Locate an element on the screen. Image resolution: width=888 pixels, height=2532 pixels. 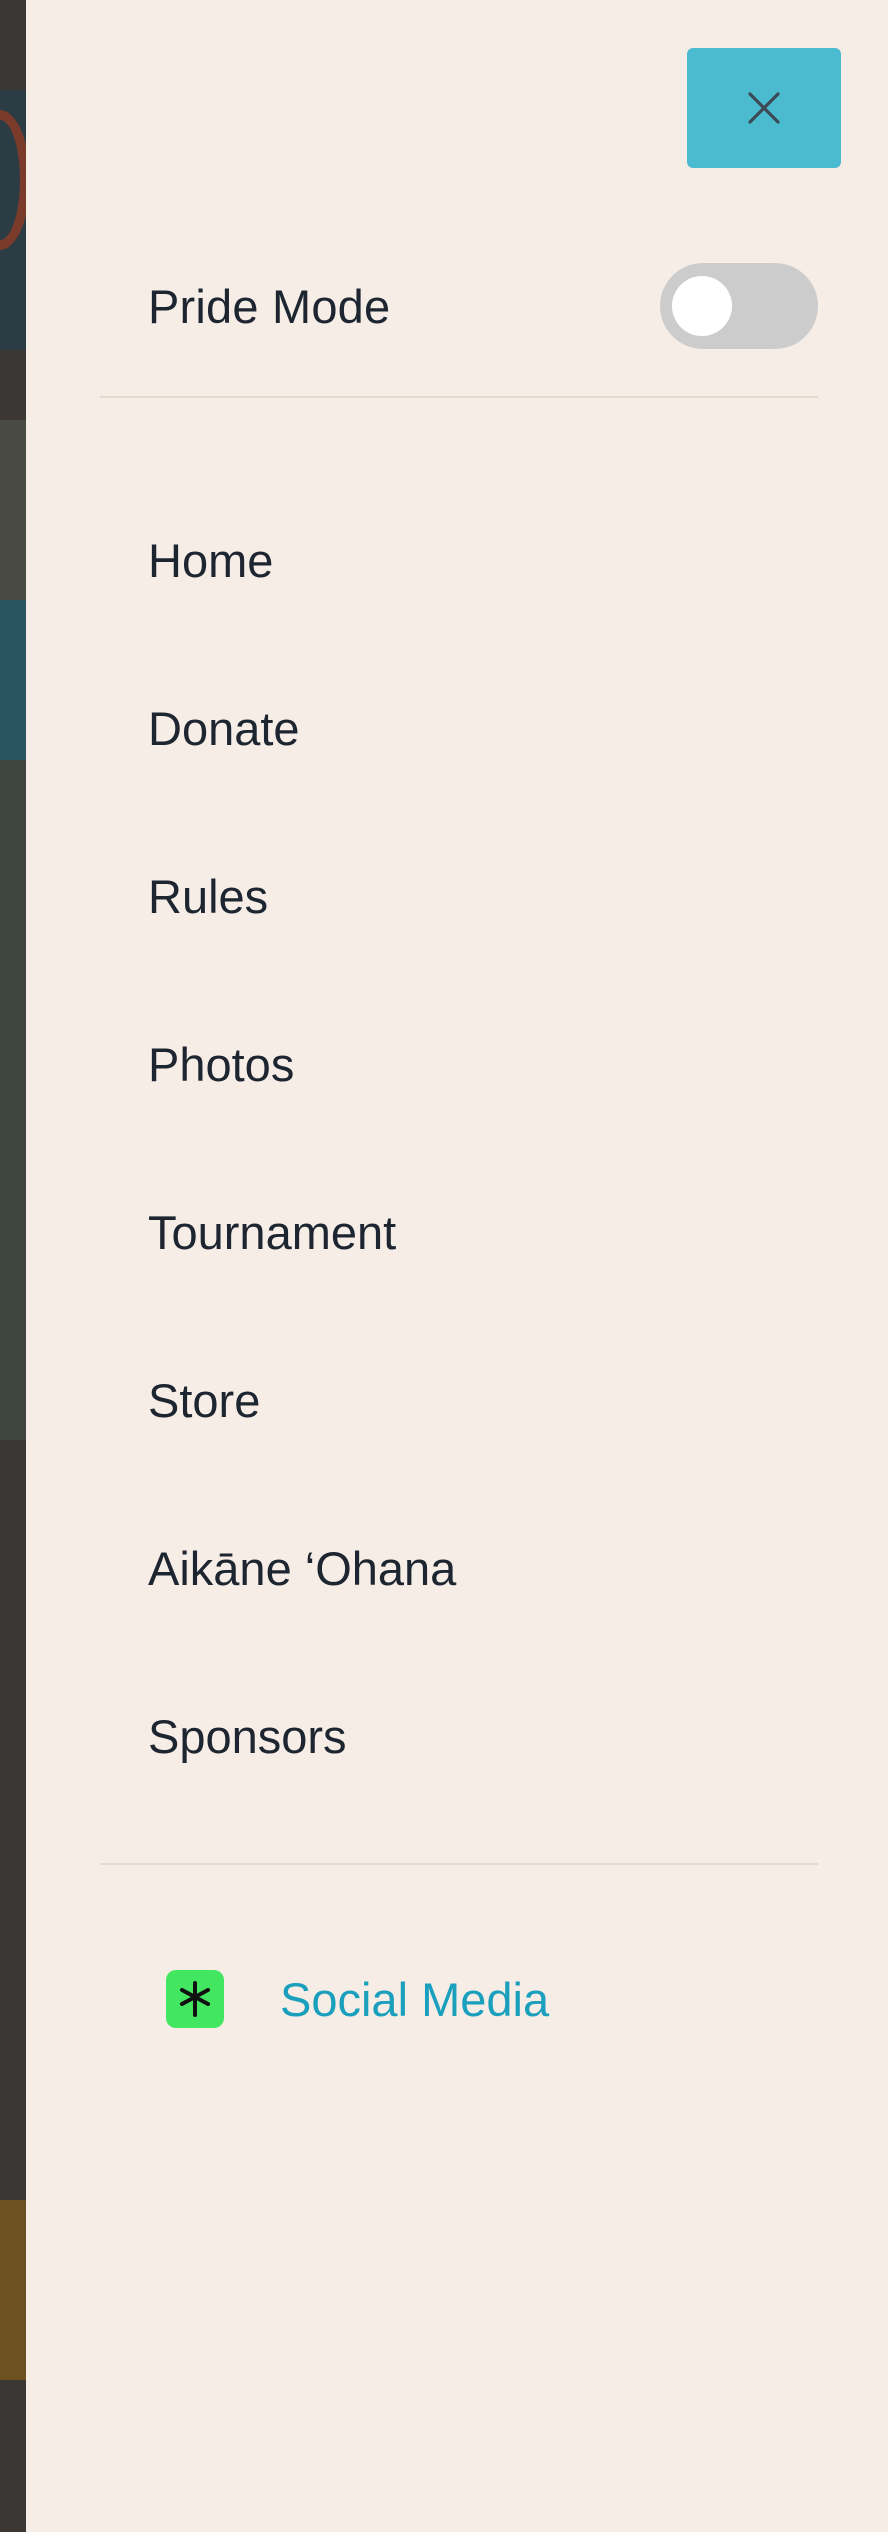
nav-item-store: Store is located at coordinates (478, 1400).